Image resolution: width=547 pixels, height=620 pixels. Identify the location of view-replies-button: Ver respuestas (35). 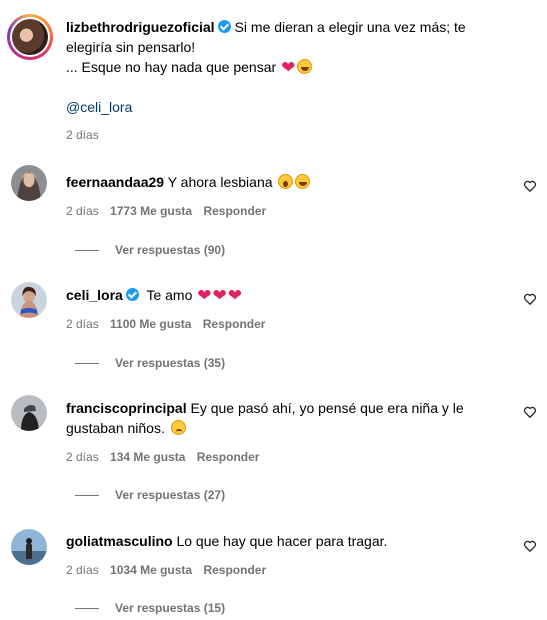
(150, 363).